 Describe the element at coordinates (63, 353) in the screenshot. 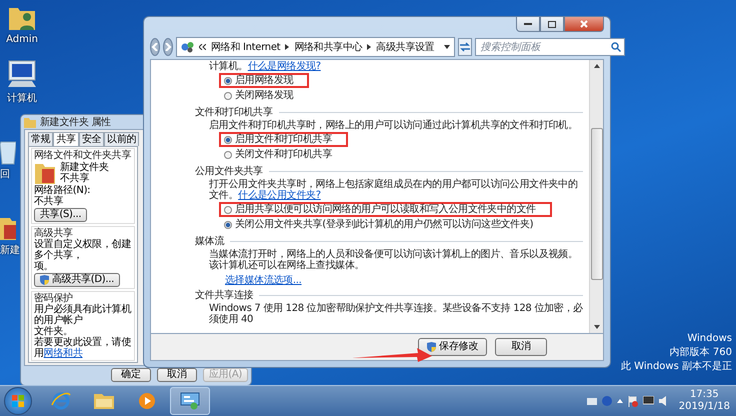

I see `network-center-link: 网络和共` at that location.